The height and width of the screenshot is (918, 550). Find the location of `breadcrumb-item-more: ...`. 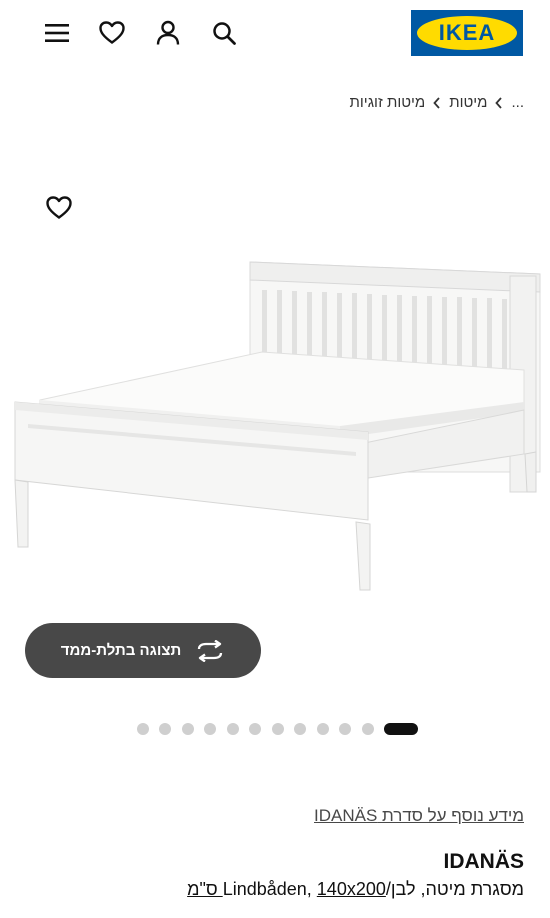

breadcrumb-item-more: ... is located at coordinates (517, 102).